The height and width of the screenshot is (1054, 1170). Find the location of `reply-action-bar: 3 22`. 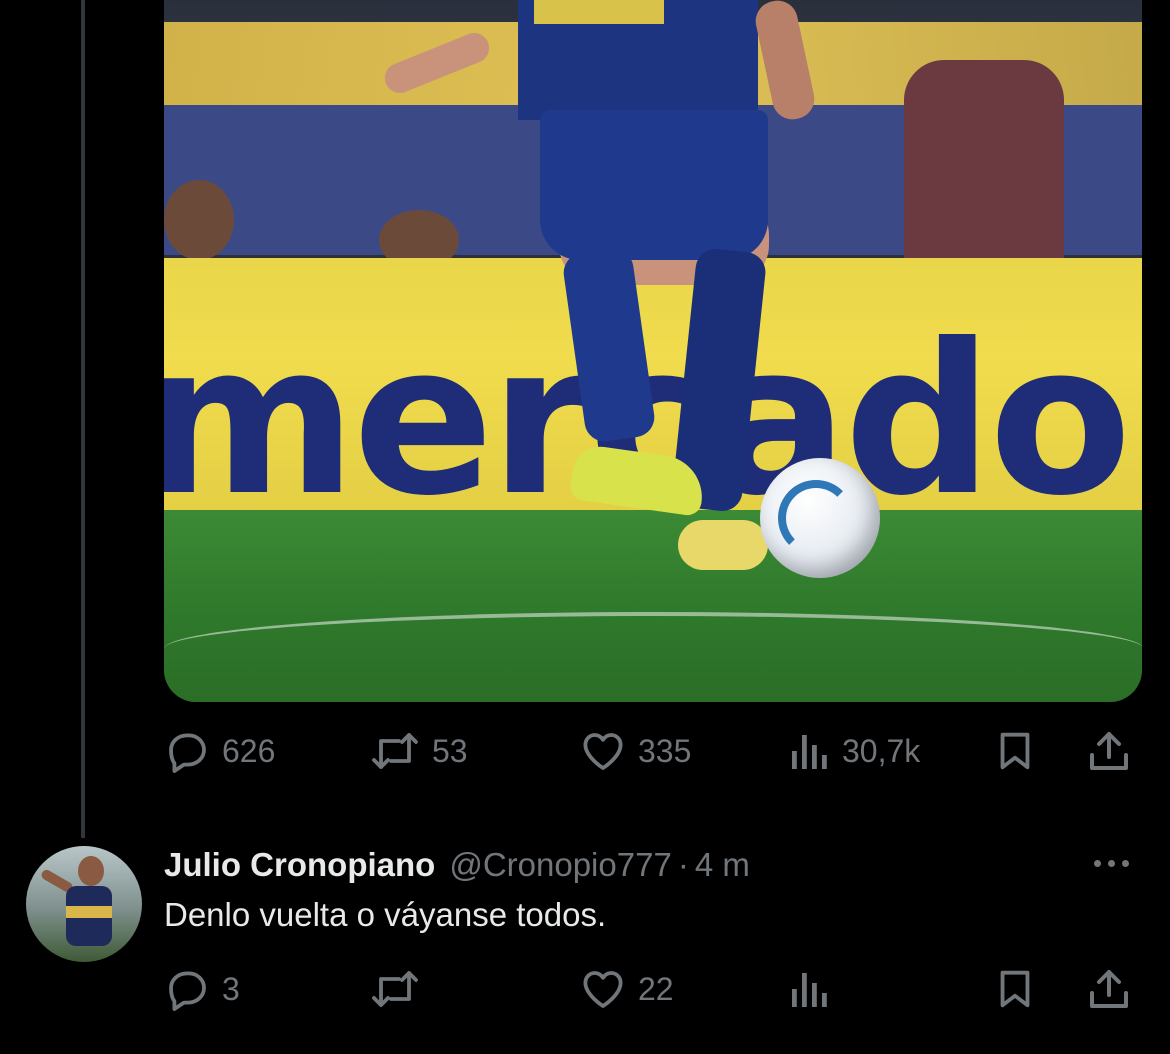

reply-action-bar: 3 22 is located at coordinates (653, 989).